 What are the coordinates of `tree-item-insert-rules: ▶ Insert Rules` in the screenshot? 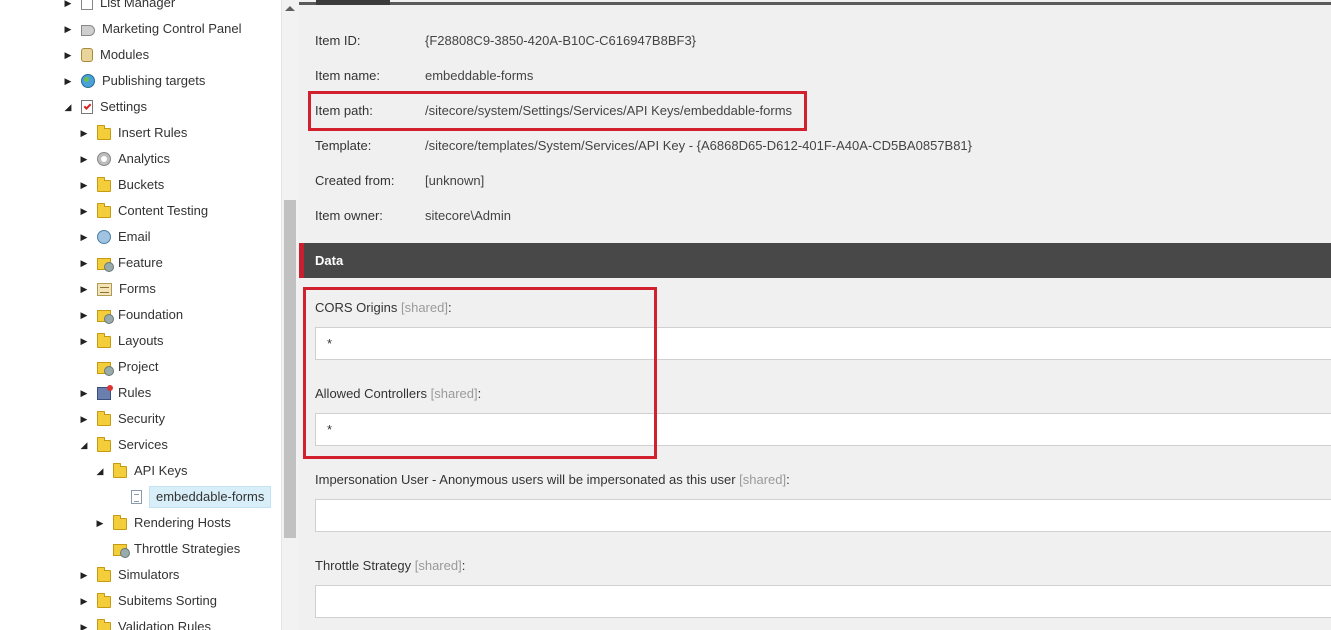 It's located at (133, 133).